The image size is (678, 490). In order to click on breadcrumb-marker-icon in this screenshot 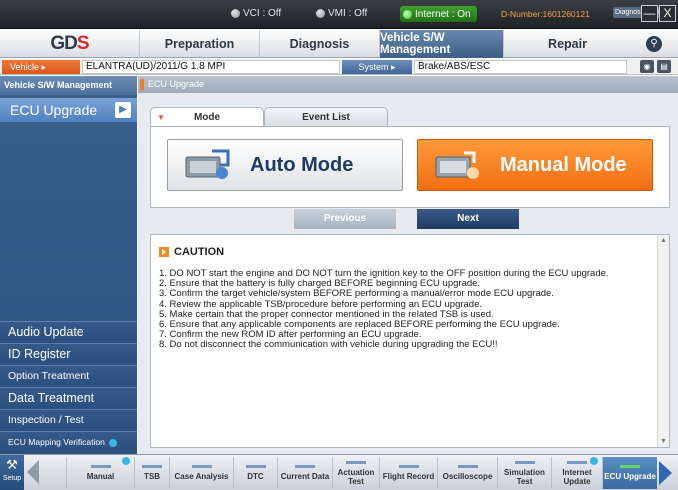, I will do `click(142, 84)`.